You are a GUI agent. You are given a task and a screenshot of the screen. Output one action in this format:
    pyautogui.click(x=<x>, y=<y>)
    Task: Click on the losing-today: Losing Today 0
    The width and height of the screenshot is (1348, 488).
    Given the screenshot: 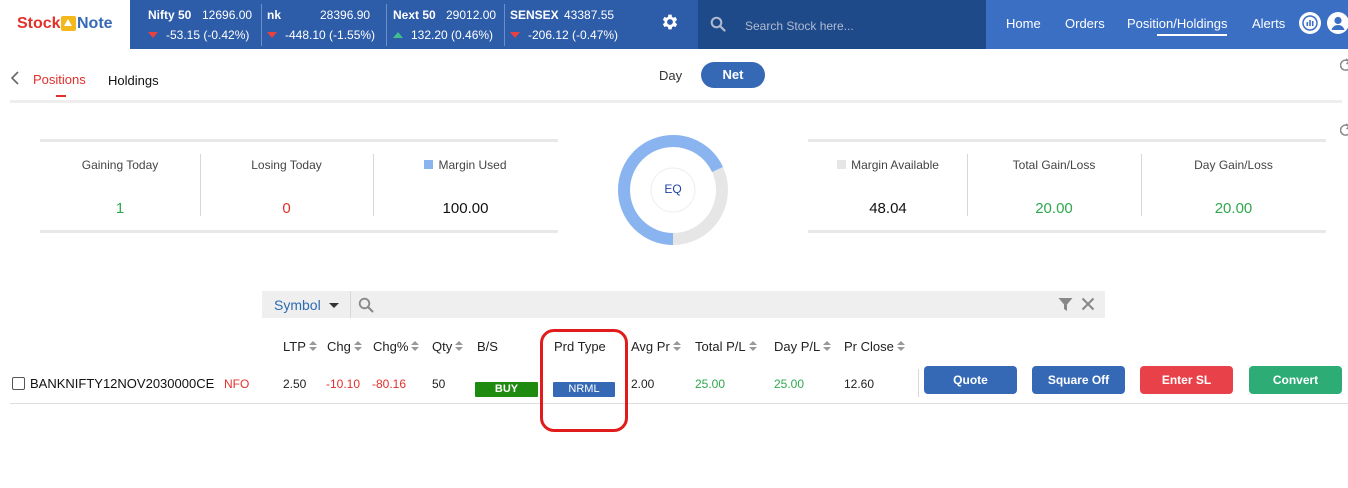 What is the action you would take?
    pyautogui.click(x=286, y=186)
    